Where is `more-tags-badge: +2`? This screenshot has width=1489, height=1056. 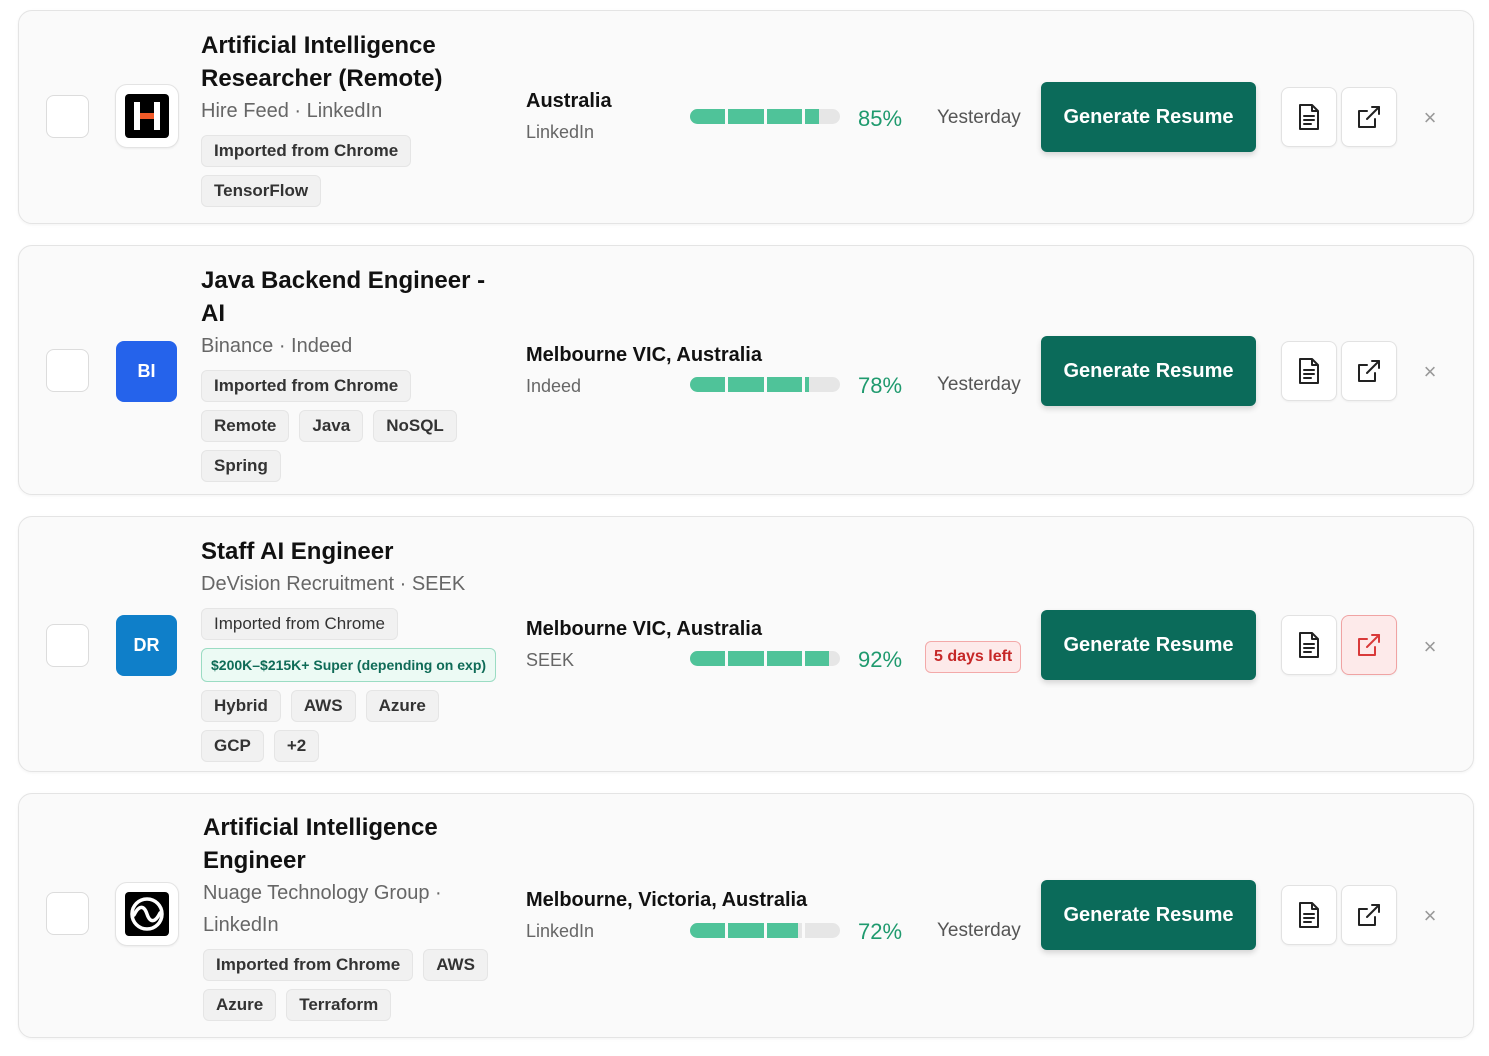 more-tags-badge: +2 is located at coordinates (296, 746).